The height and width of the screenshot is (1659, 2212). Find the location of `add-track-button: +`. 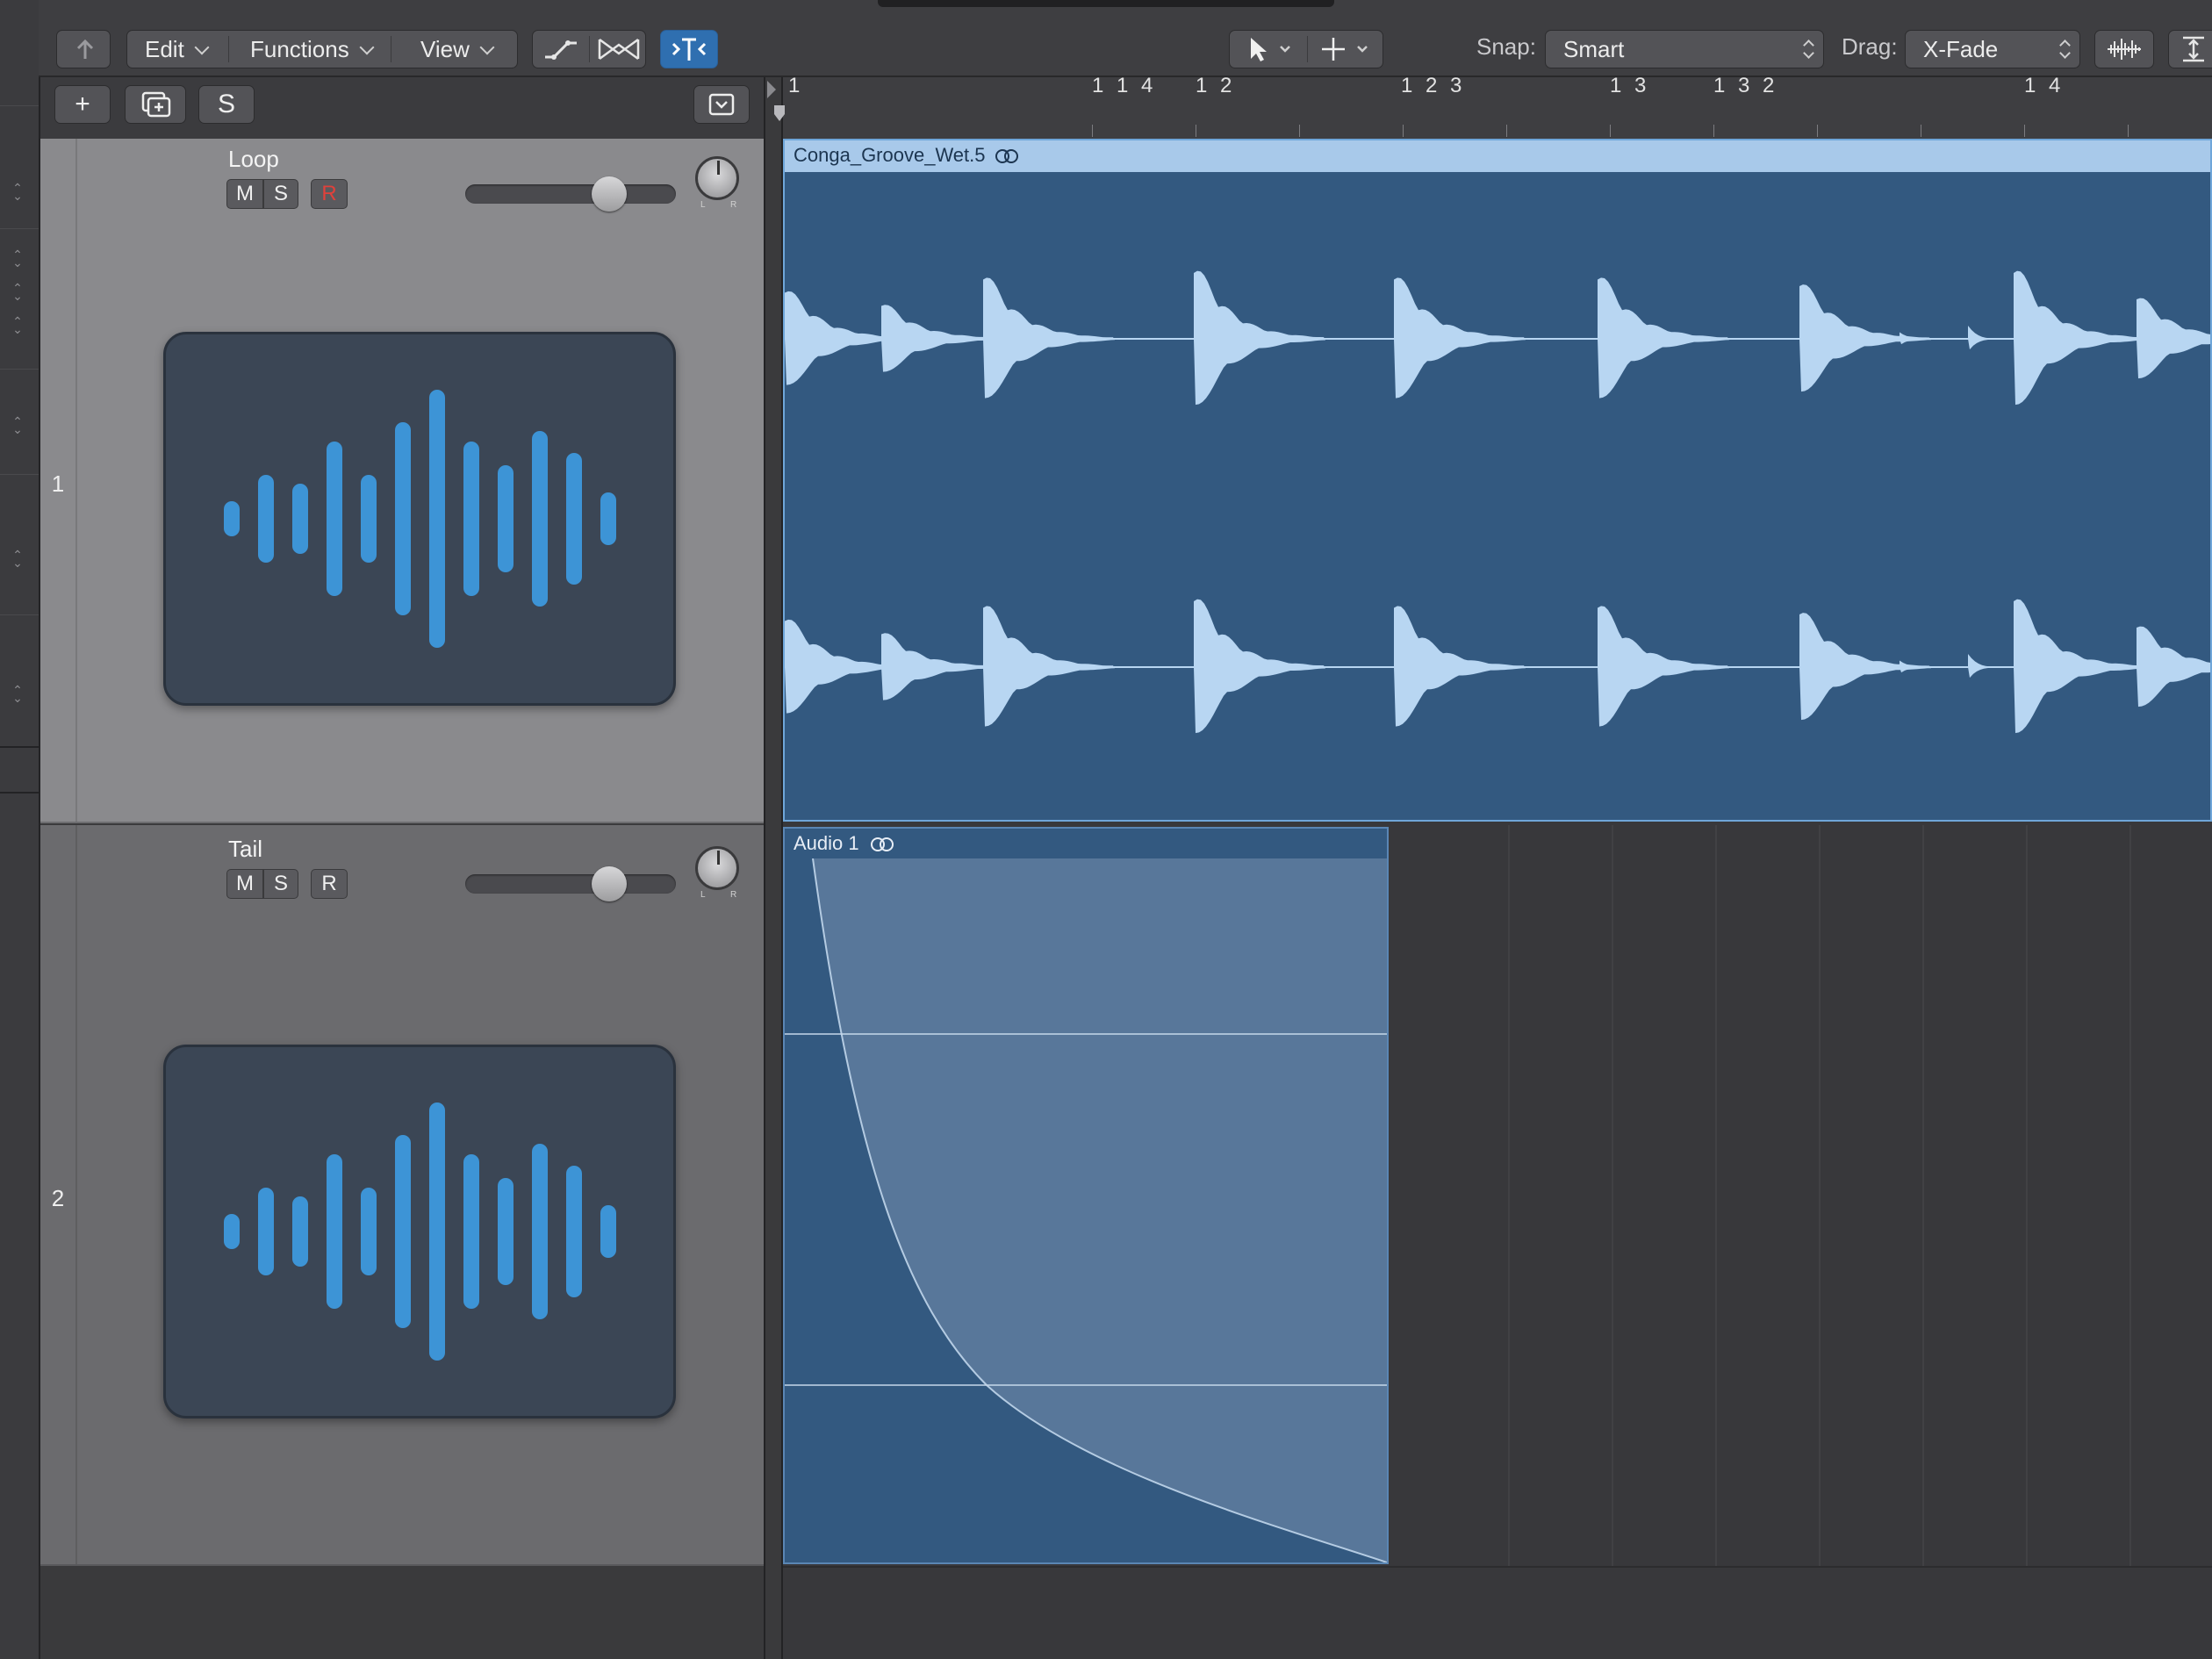

add-track-button: + is located at coordinates (82, 104).